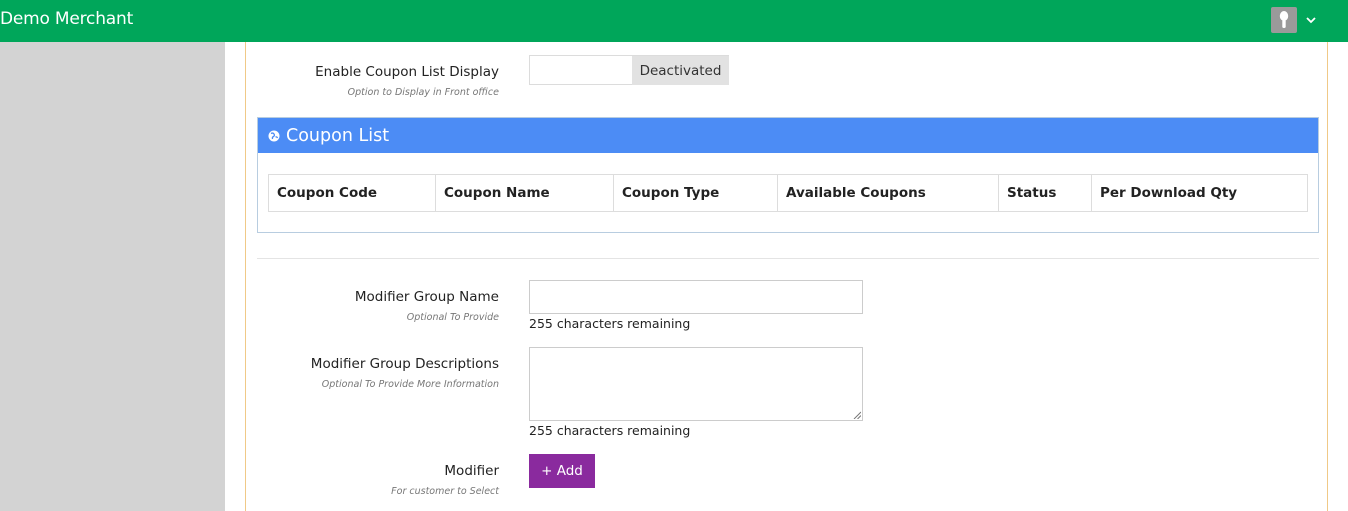 This screenshot has height=511, width=1348. What do you see at coordinates (1199, 193) in the screenshot?
I see `column-header-per-download-qty: Per Download Qty` at bounding box center [1199, 193].